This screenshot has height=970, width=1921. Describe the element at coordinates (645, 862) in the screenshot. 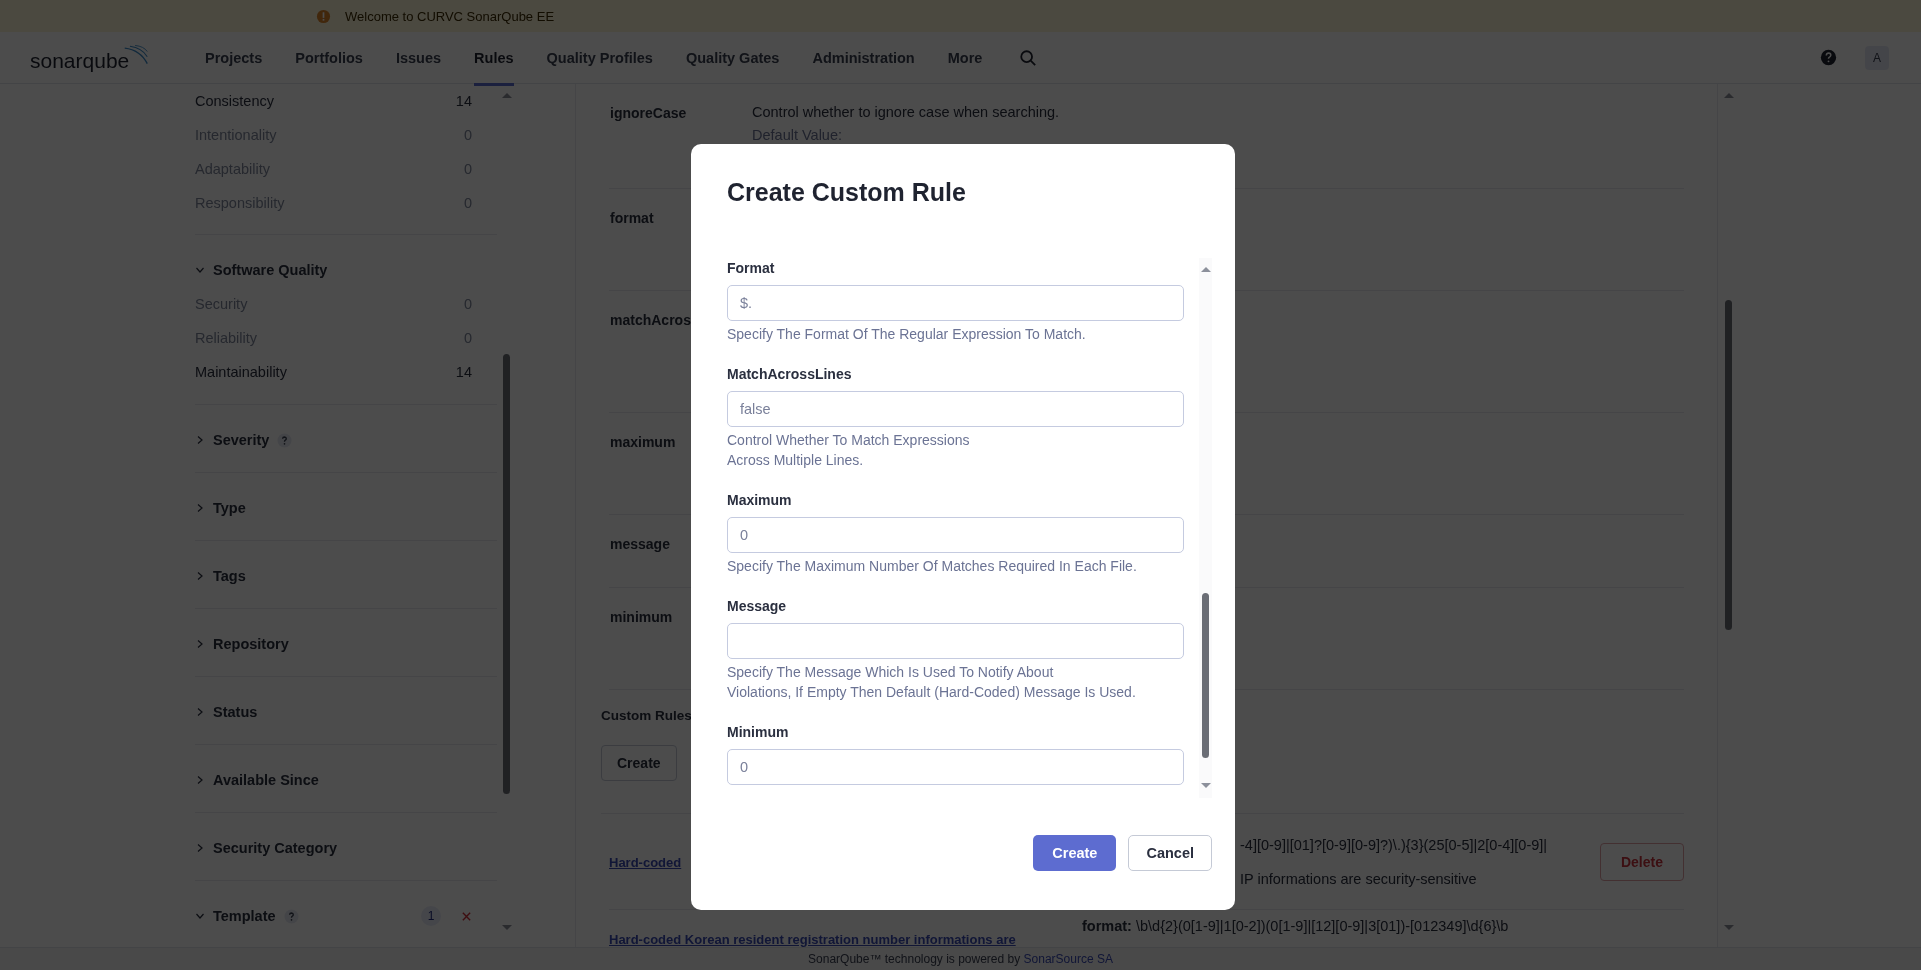

I see `rule-link: Hard-coded` at that location.